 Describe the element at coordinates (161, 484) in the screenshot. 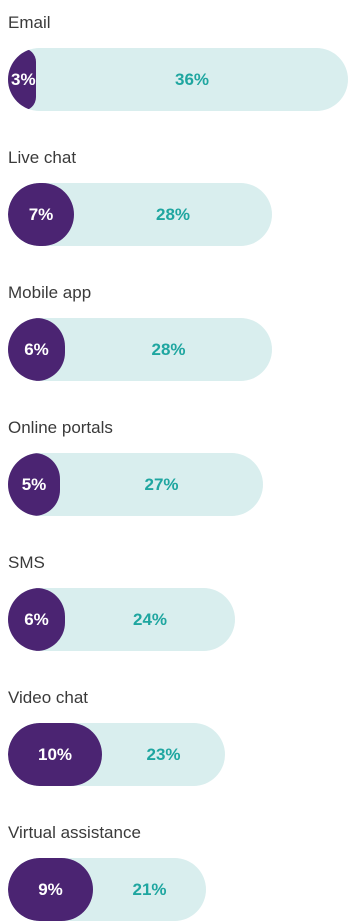

I see `outer-value-label: 27%` at that location.